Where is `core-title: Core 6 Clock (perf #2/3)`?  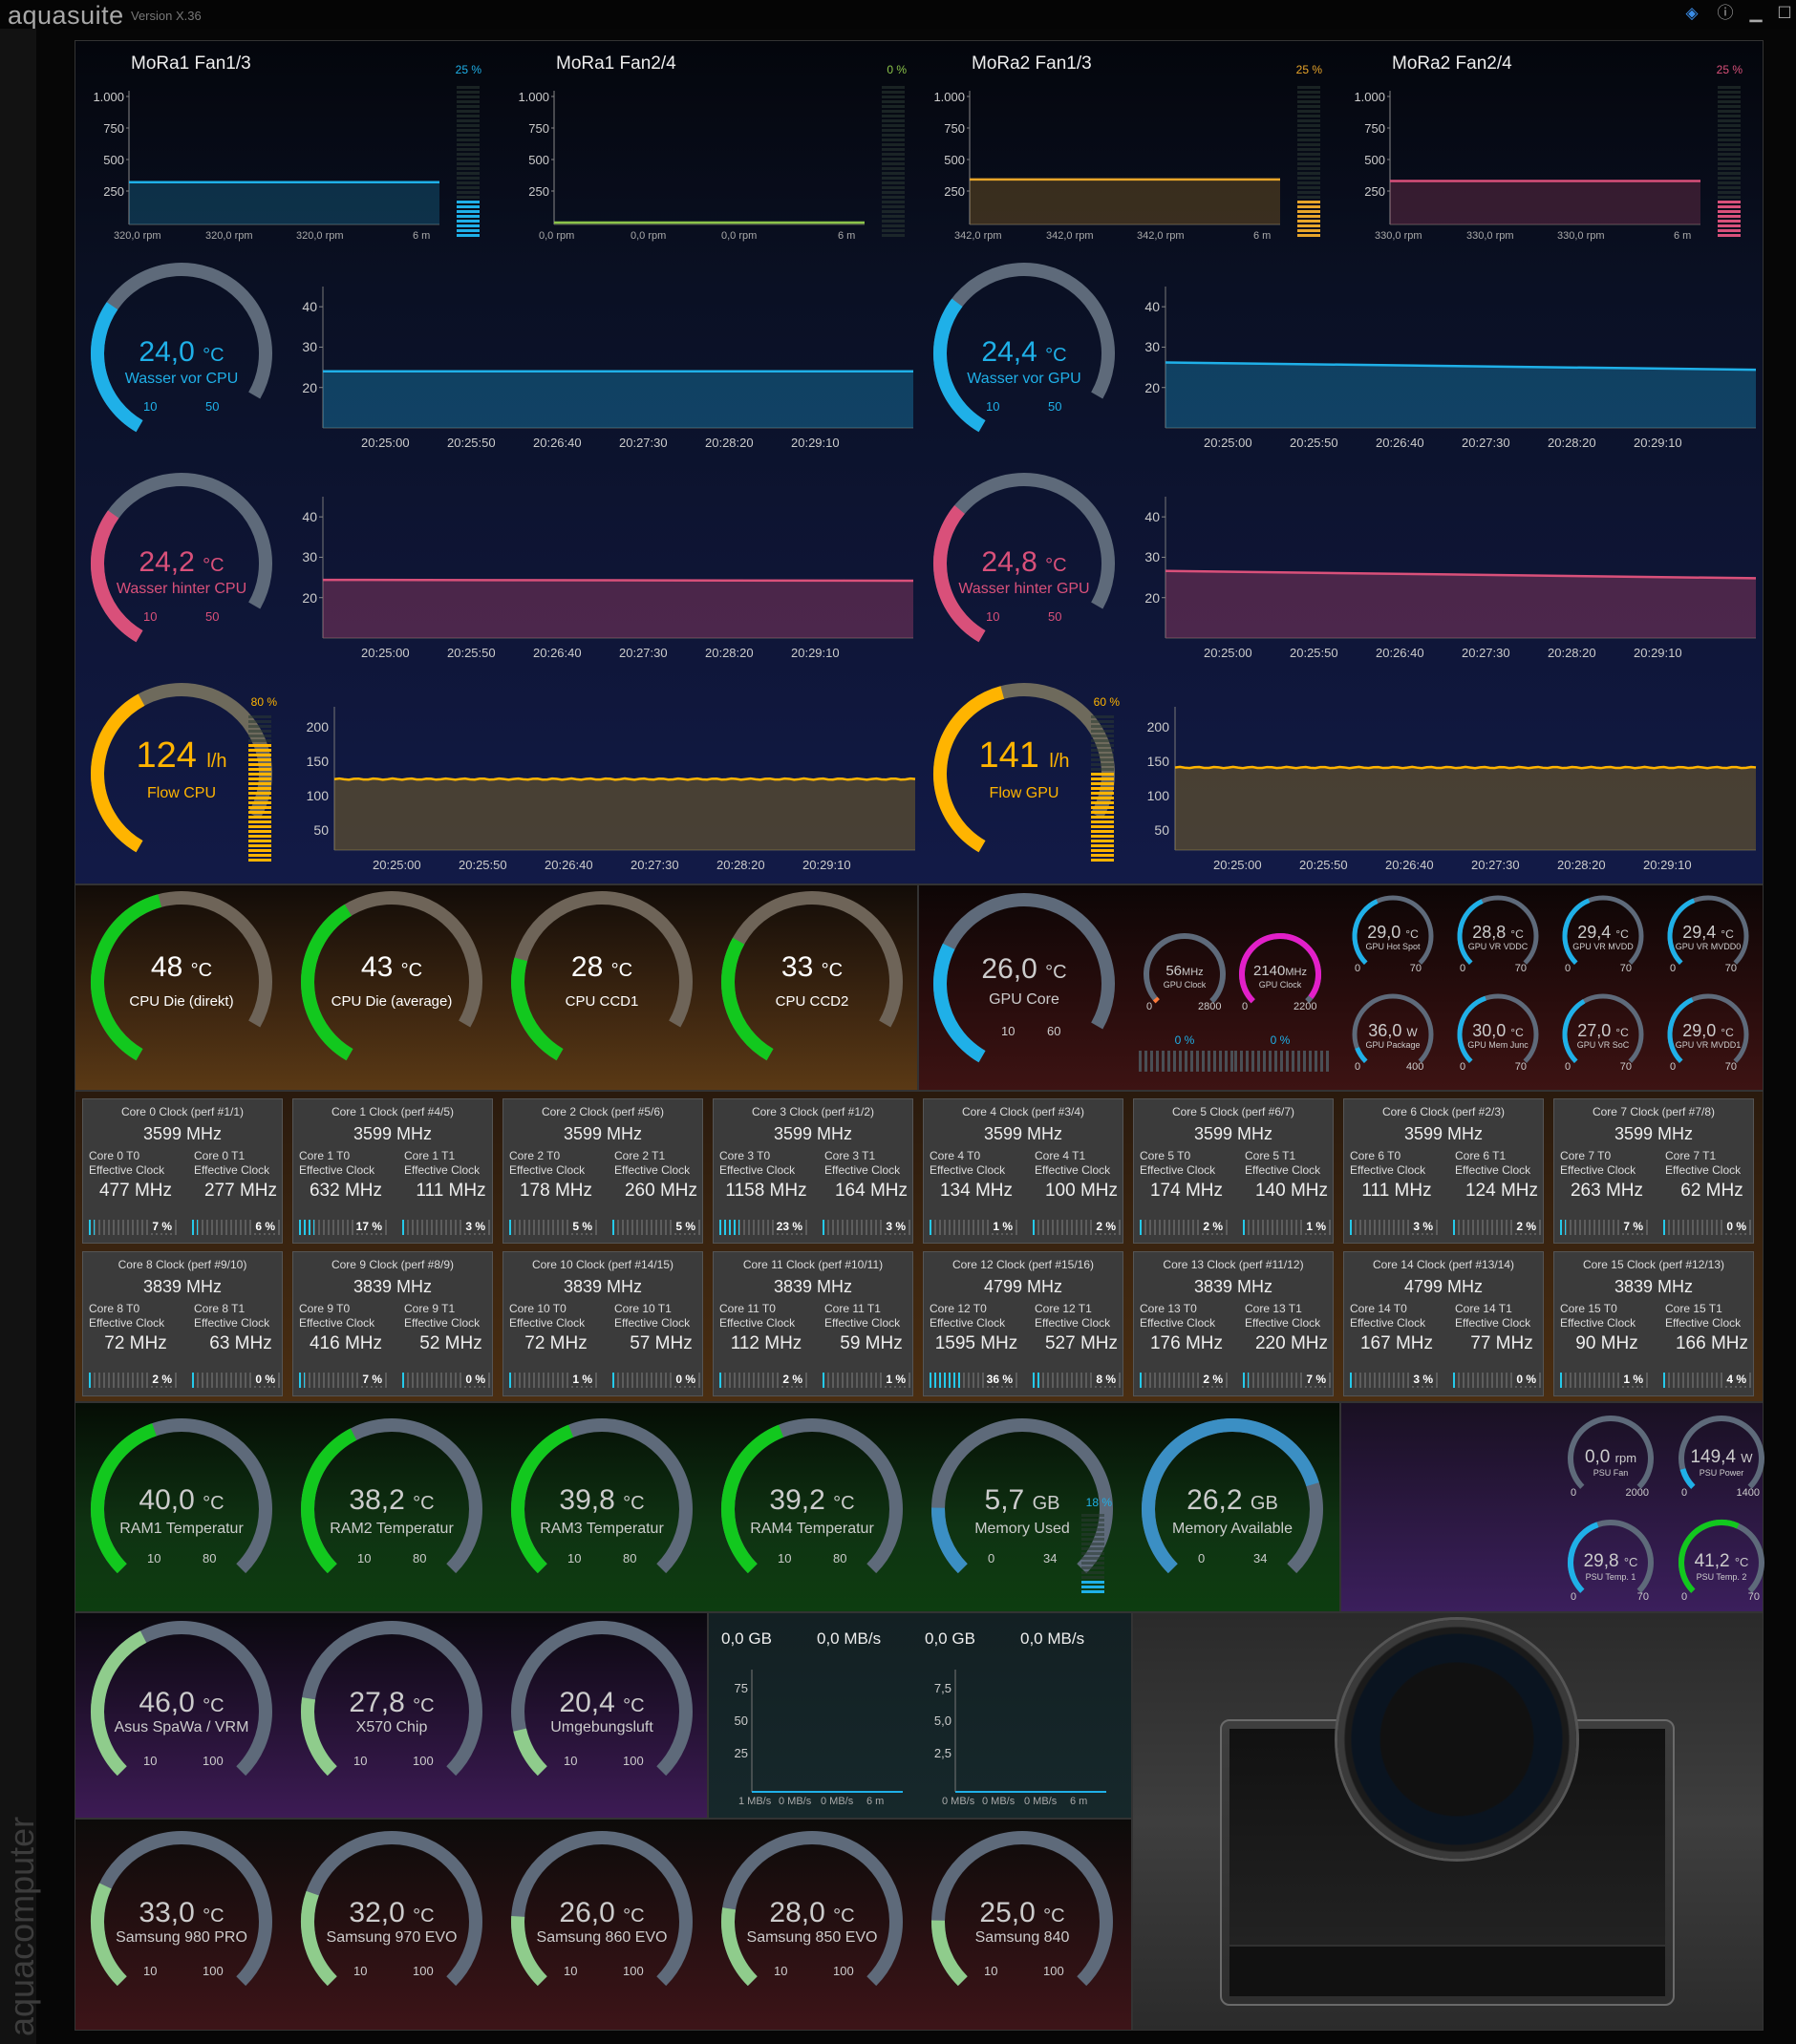 core-title: Core 6 Clock (perf #2/3) is located at coordinates (1443, 1111).